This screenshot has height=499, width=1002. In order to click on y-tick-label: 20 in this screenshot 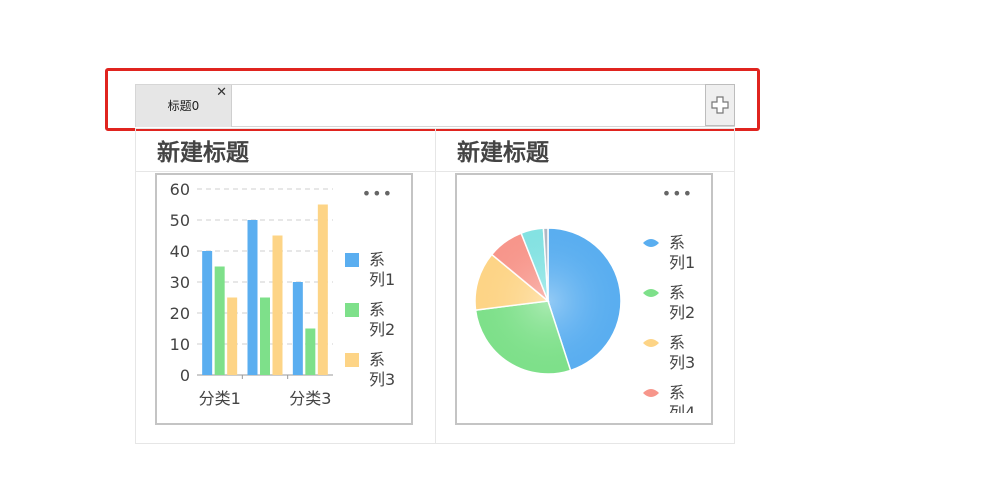, I will do `click(180, 313)`.